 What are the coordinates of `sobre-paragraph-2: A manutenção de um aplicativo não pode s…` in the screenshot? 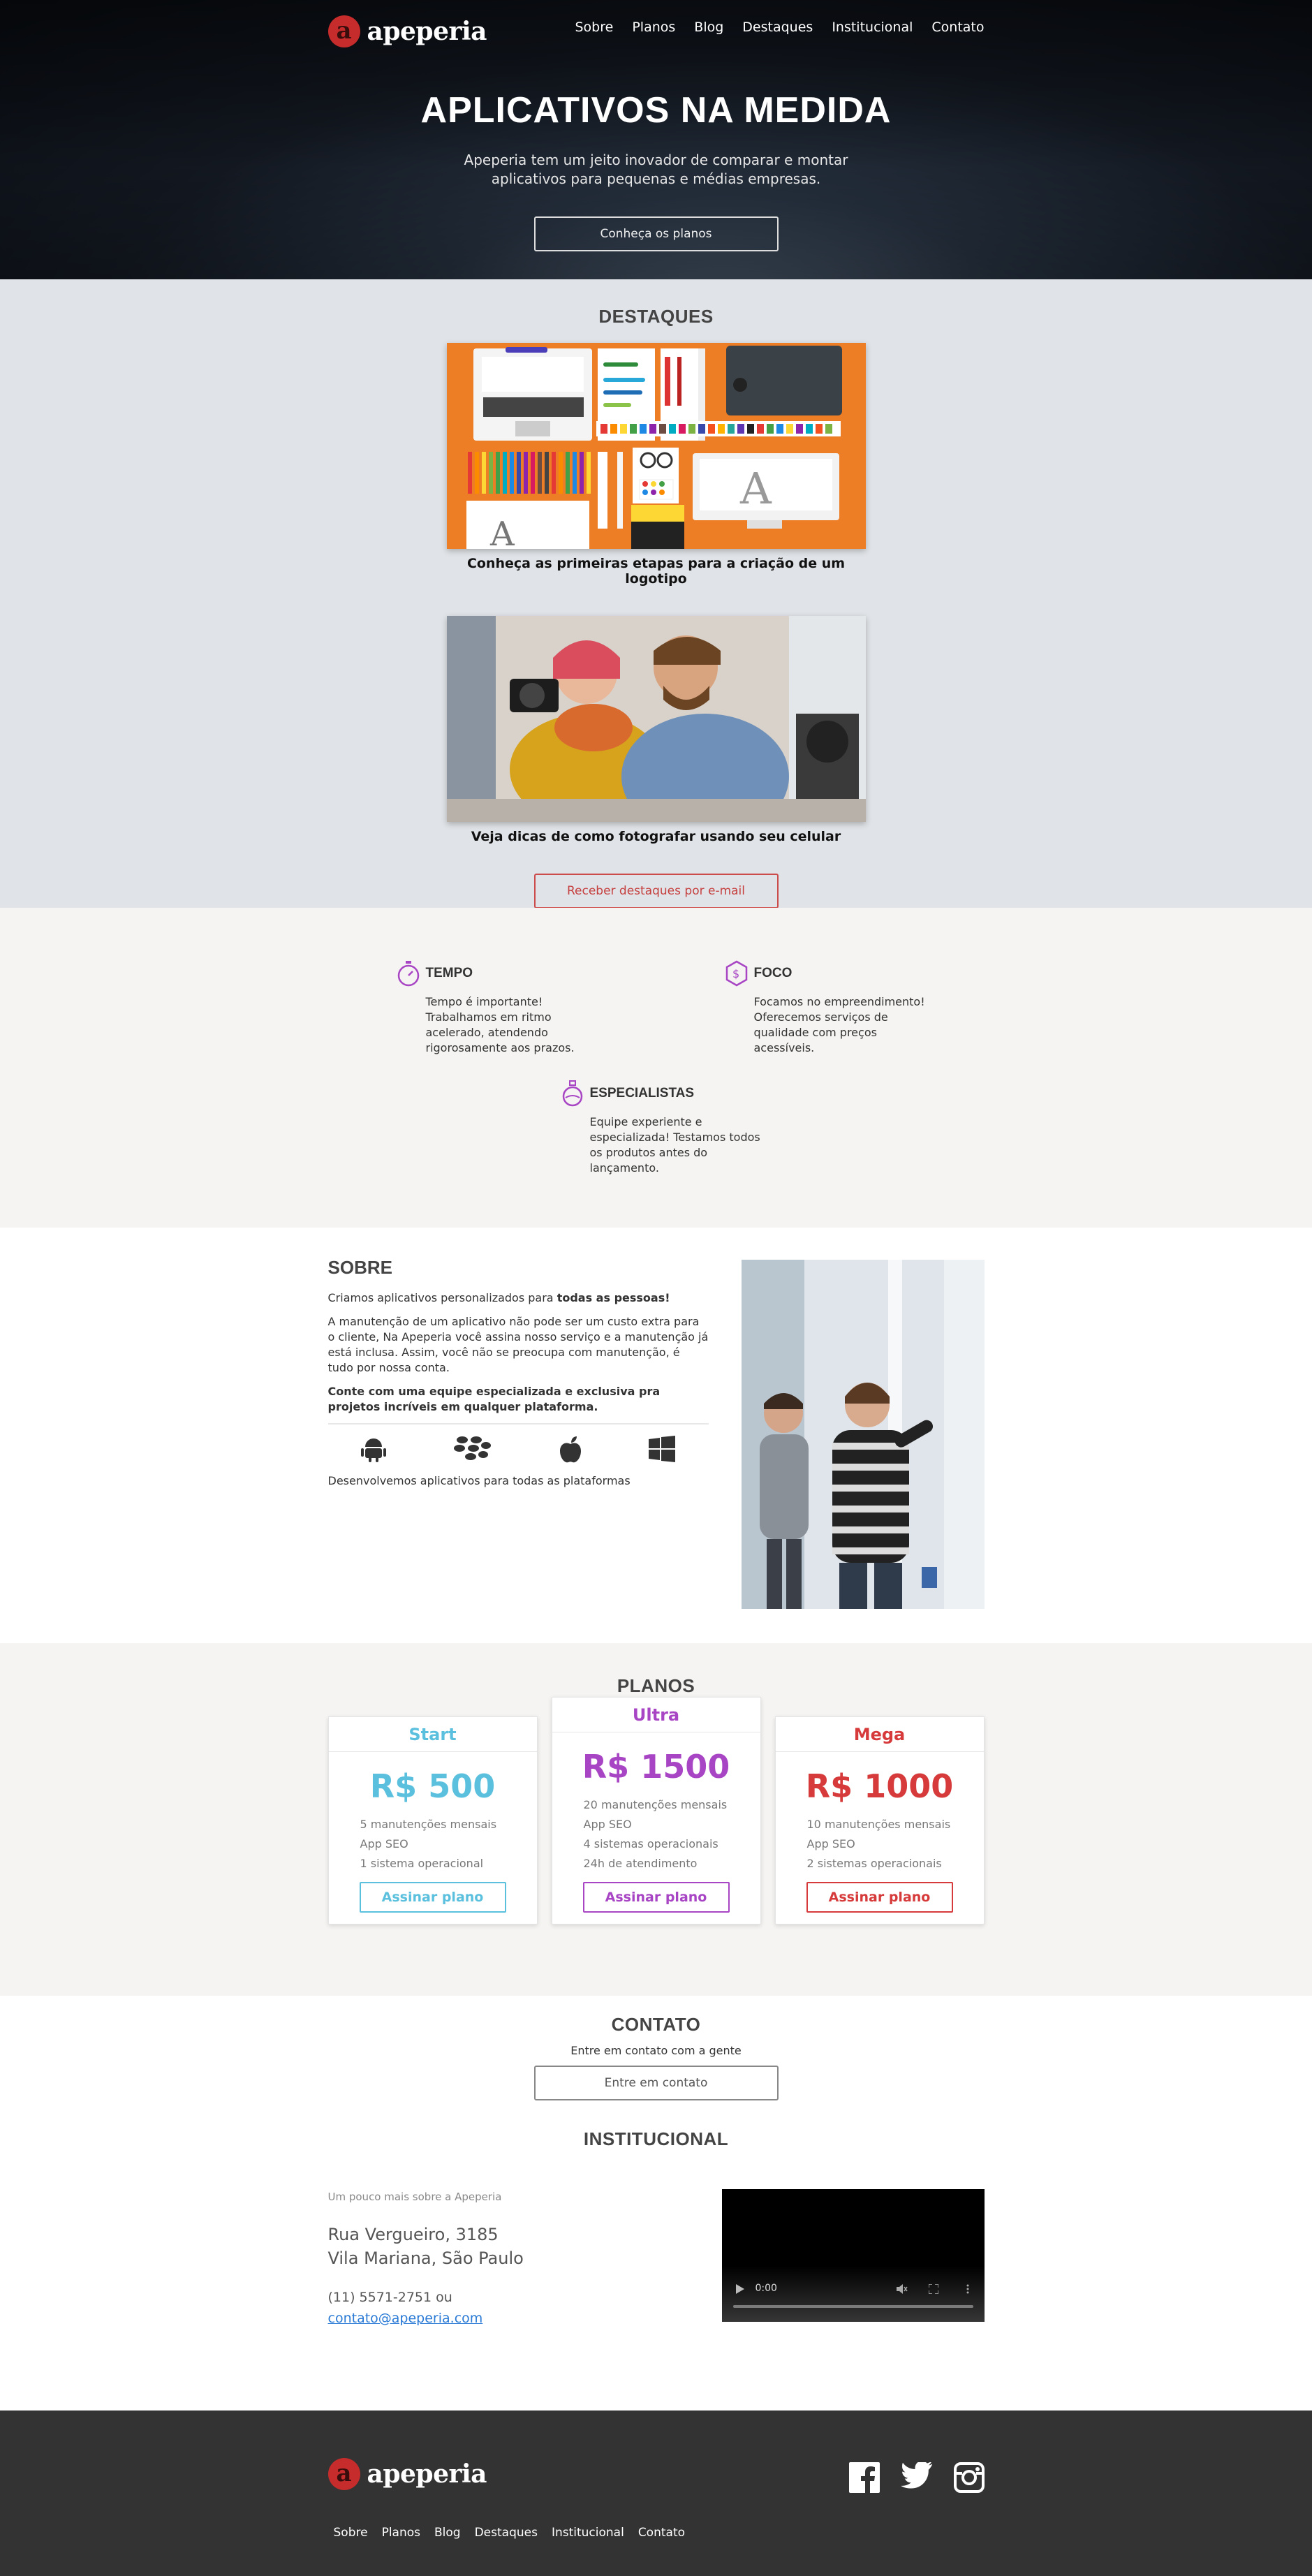 It's located at (518, 1344).